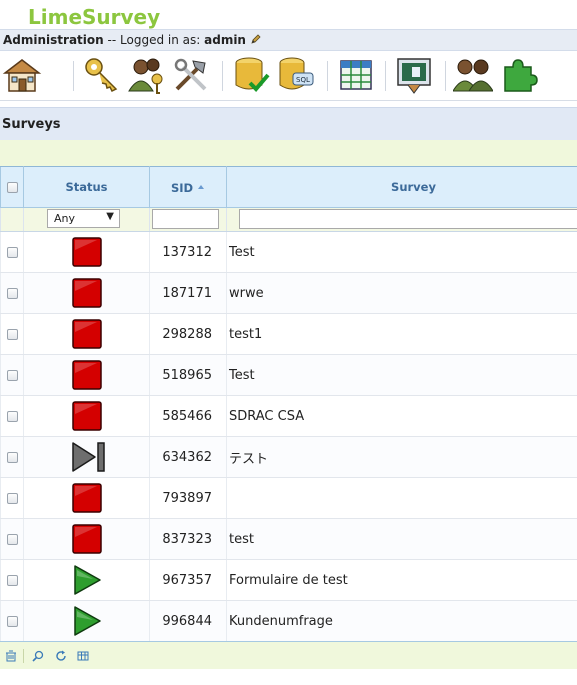  What do you see at coordinates (147, 75) in the screenshot?
I see `user-permissions-icon` at bounding box center [147, 75].